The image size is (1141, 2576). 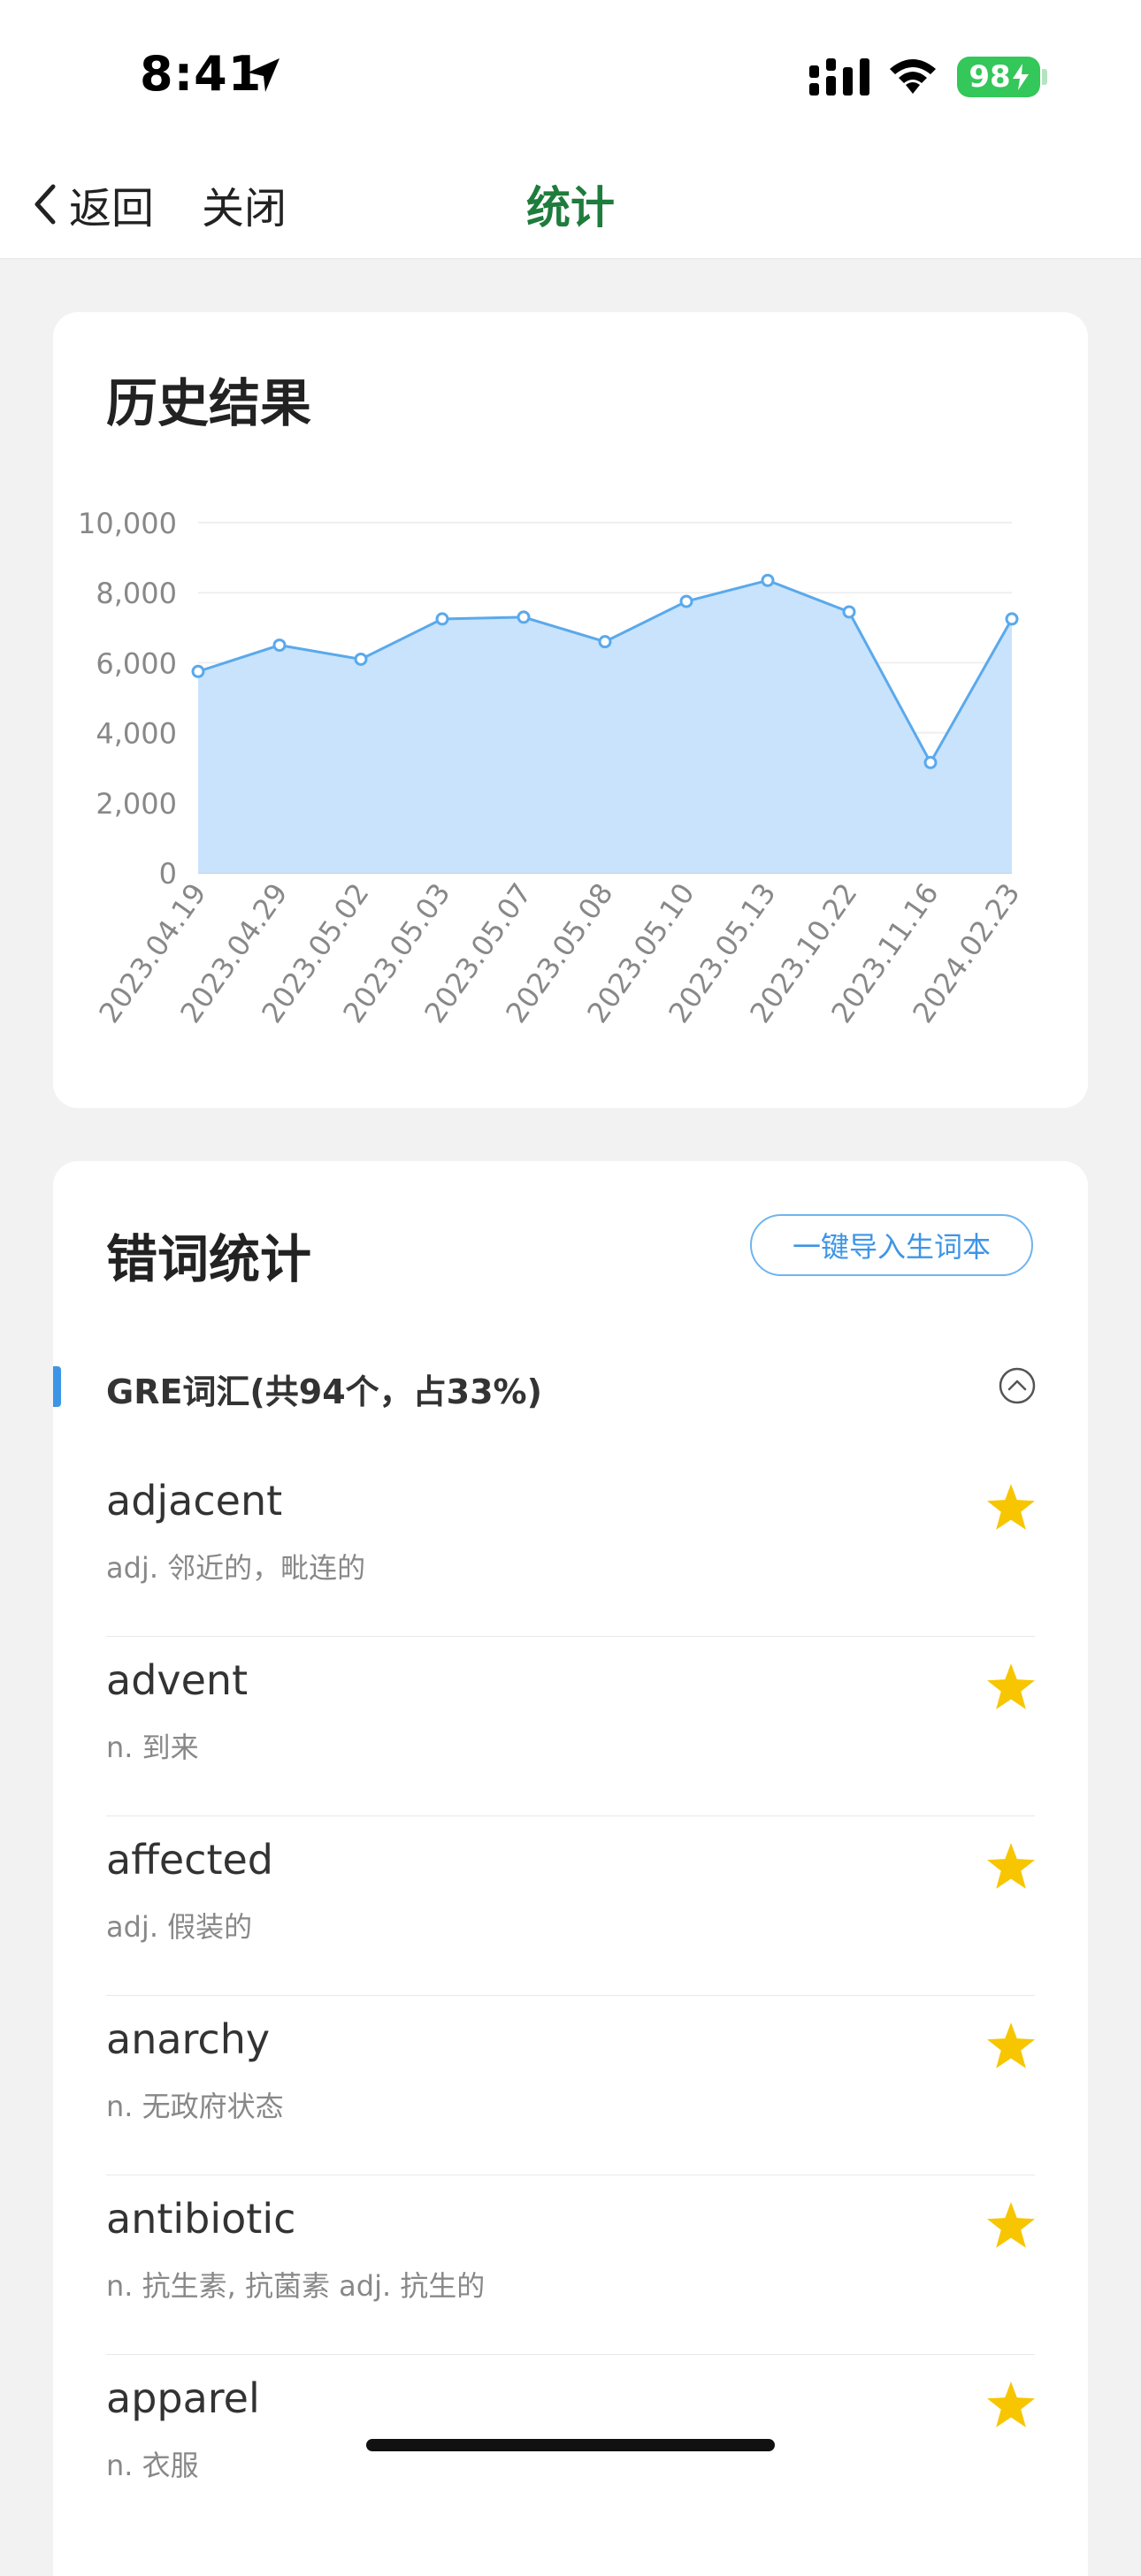 What do you see at coordinates (296, 2286) in the screenshot?
I see `word-meaning: n. 抗生素, 抗菌素 adj. 抗生的` at bounding box center [296, 2286].